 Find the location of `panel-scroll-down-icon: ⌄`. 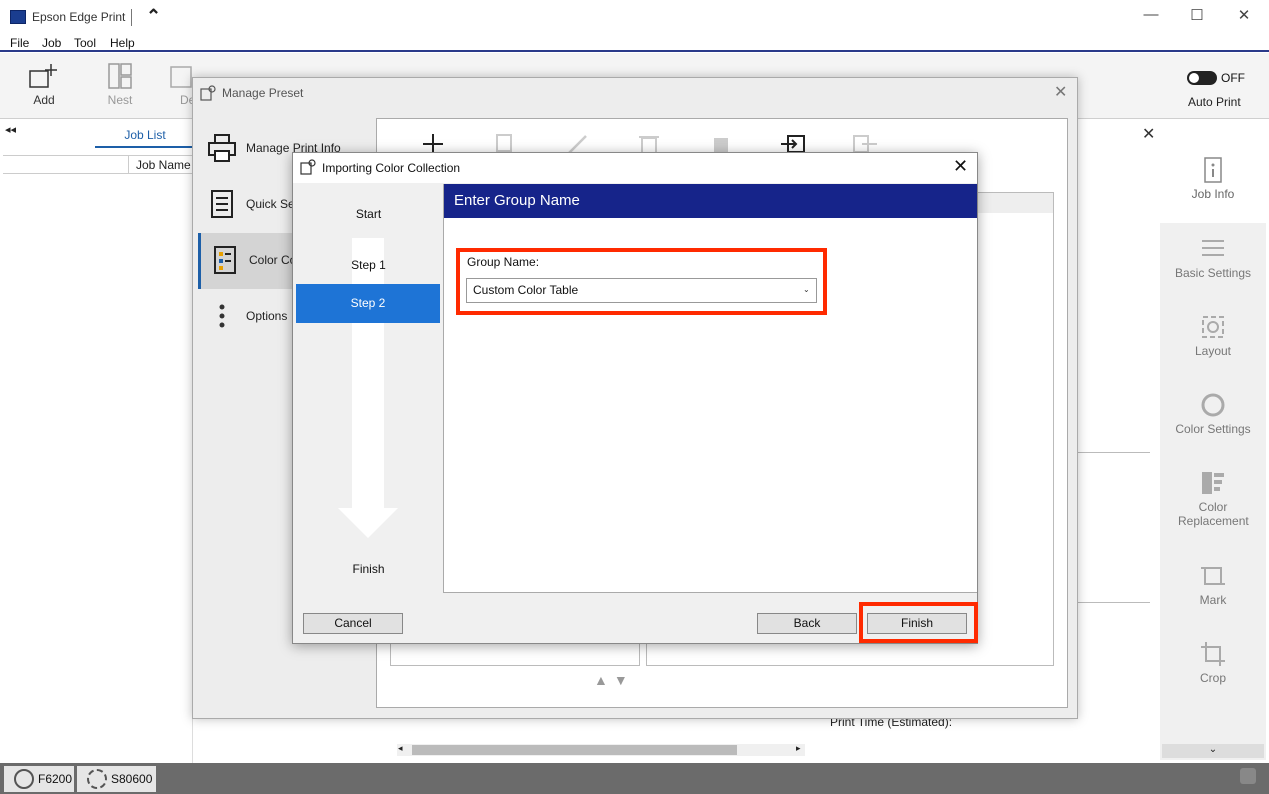

panel-scroll-down-icon: ⌄ is located at coordinates (1213, 751).